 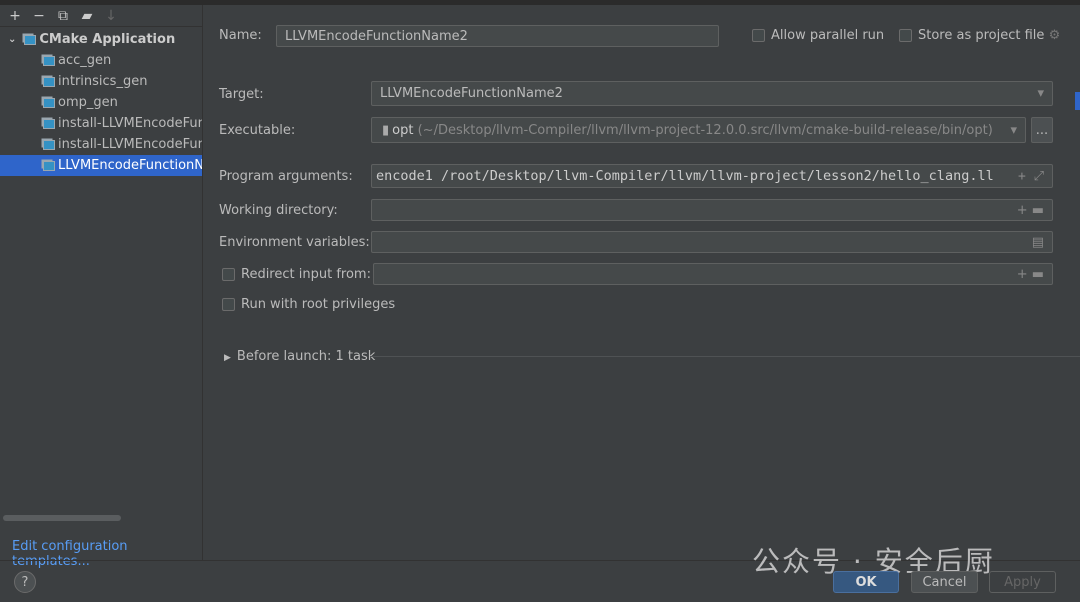 What do you see at coordinates (386, 130) in the screenshot?
I see `executable-file-icon: ▮` at bounding box center [386, 130].